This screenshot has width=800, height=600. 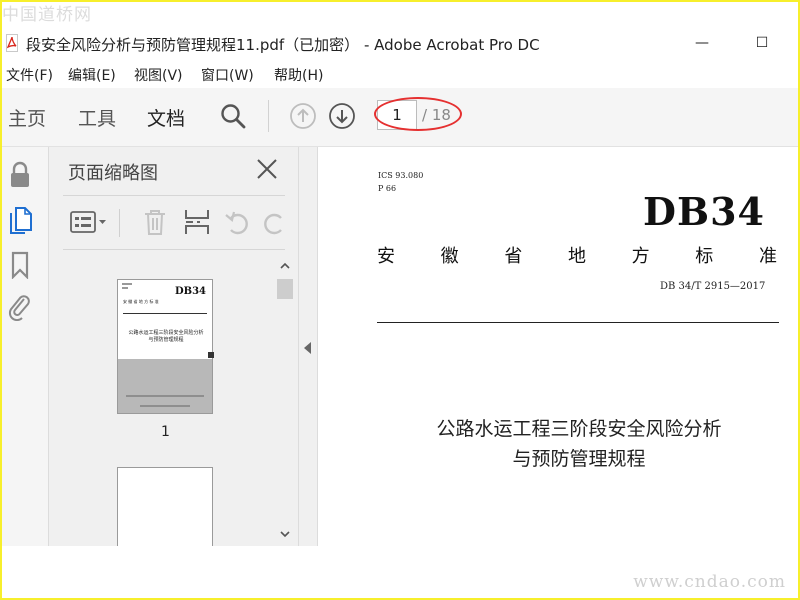 I want to click on tab-tools: 工具, so click(x=97, y=117).